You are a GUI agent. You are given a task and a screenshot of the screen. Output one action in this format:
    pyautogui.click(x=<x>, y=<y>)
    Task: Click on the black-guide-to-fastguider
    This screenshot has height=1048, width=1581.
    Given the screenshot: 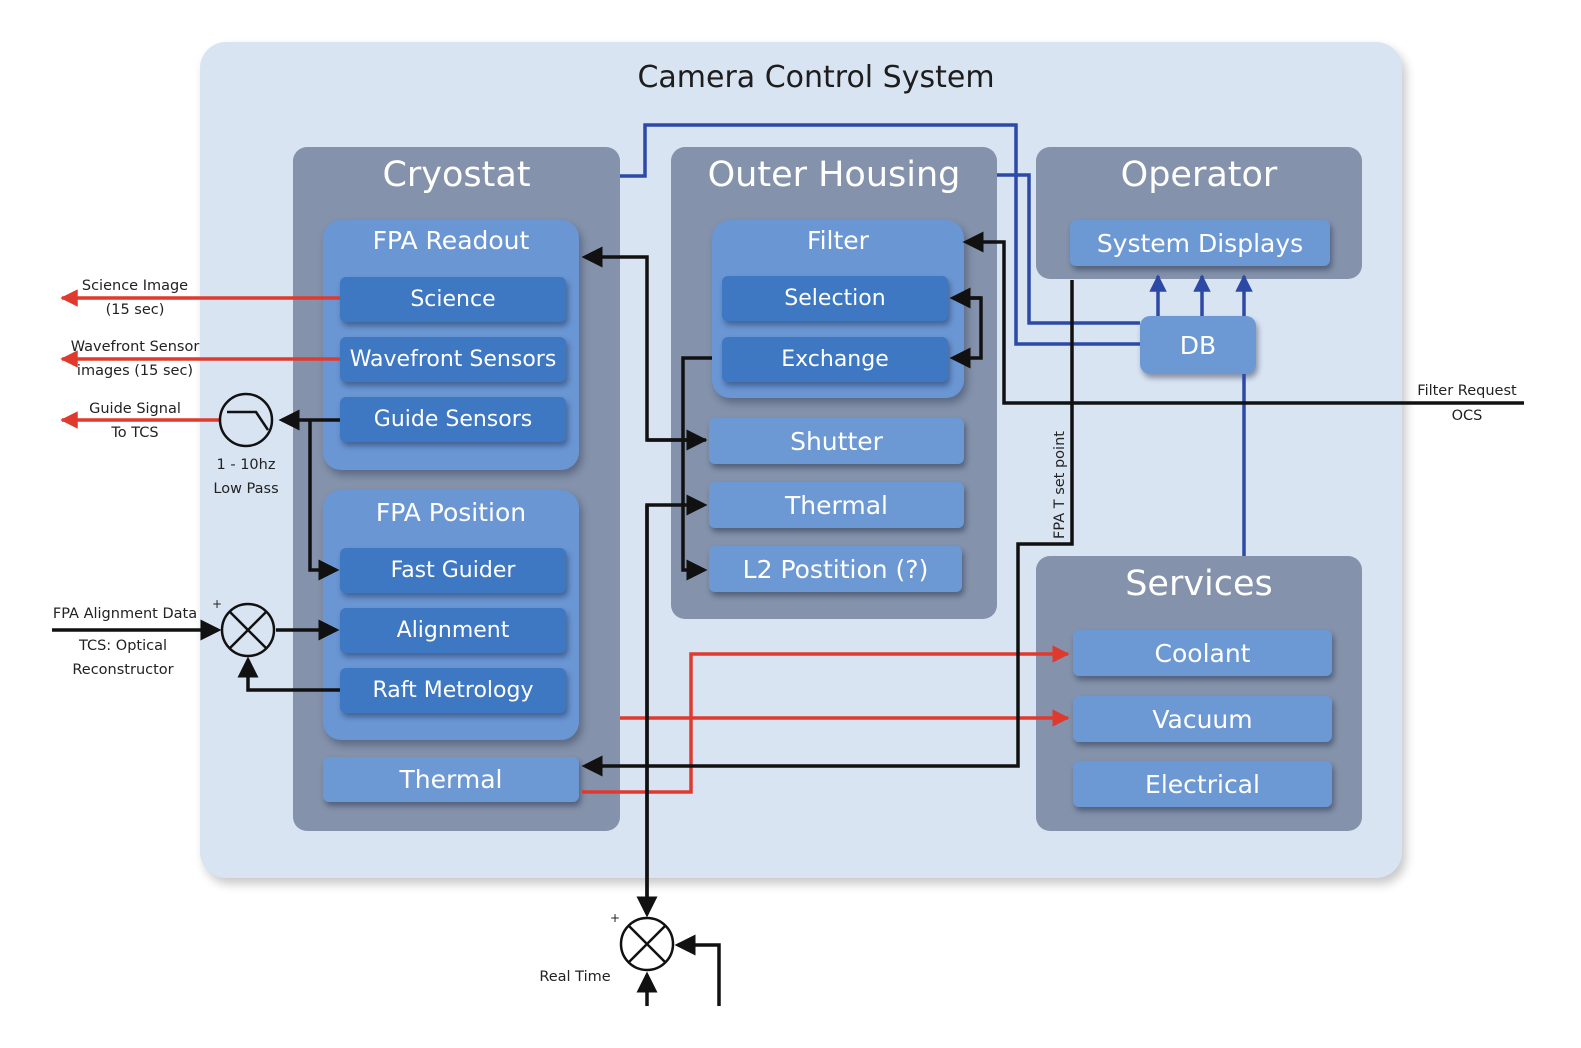 What is the action you would take?
    pyautogui.click(x=324, y=500)
    